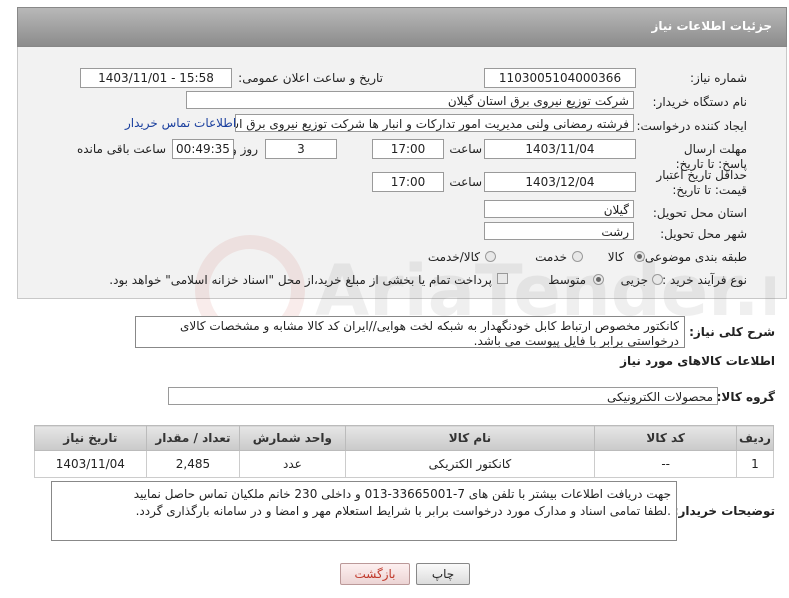  Describe the element at coordinates (711, 26) in the screenshot. I see `page-title: جزئیات اطلاعات نیاز` at that location.